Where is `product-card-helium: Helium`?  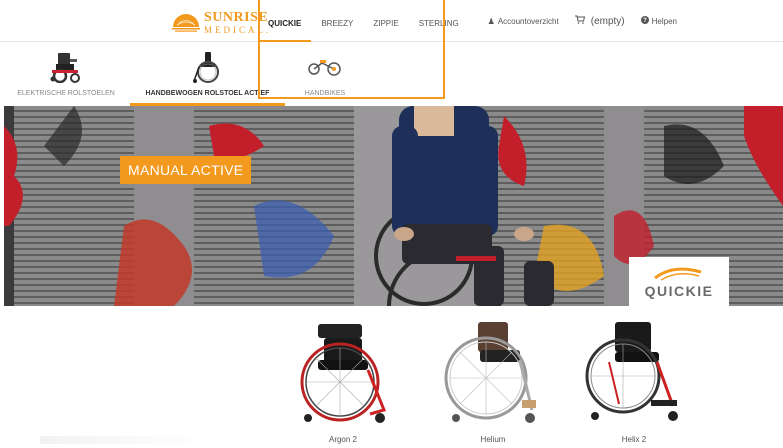
product-card-helium: Helium is located at coordinates (493, 380).